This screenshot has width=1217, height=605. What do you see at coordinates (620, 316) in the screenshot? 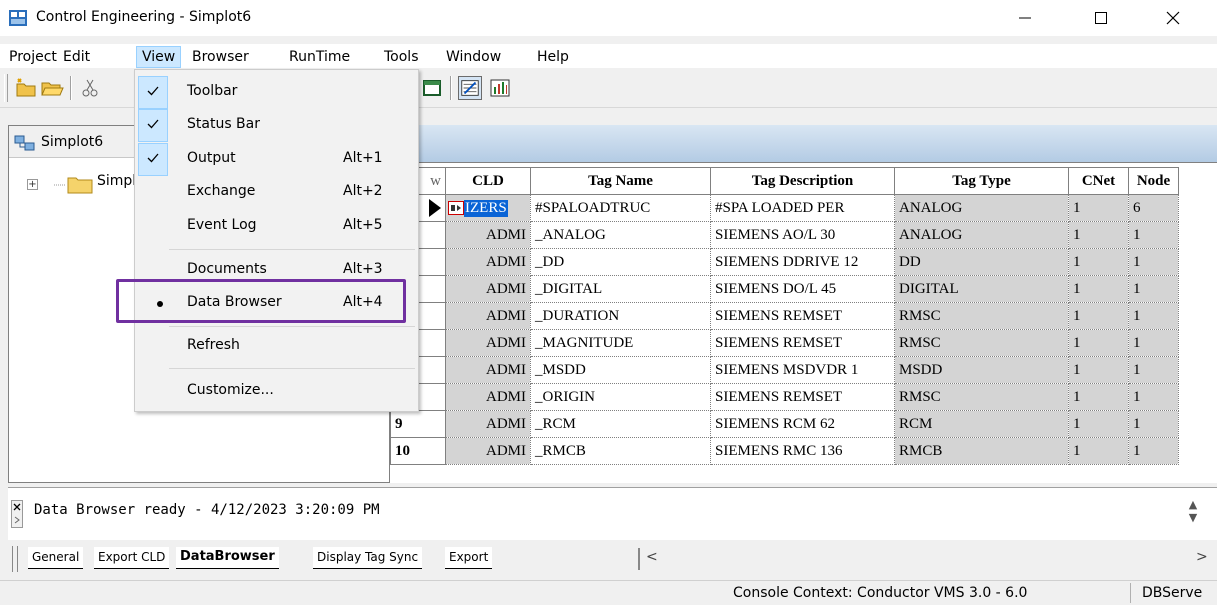
I see `cell-tag-name: _DURATION` at bounding box center [620, 316].